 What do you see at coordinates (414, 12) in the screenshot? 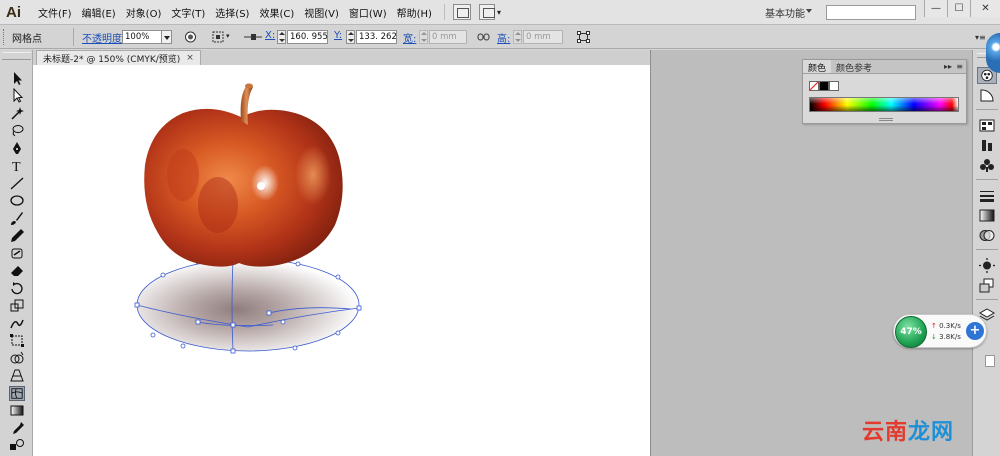
I see `menu-help: 帮助(H)` at bounding box center [414, 12].